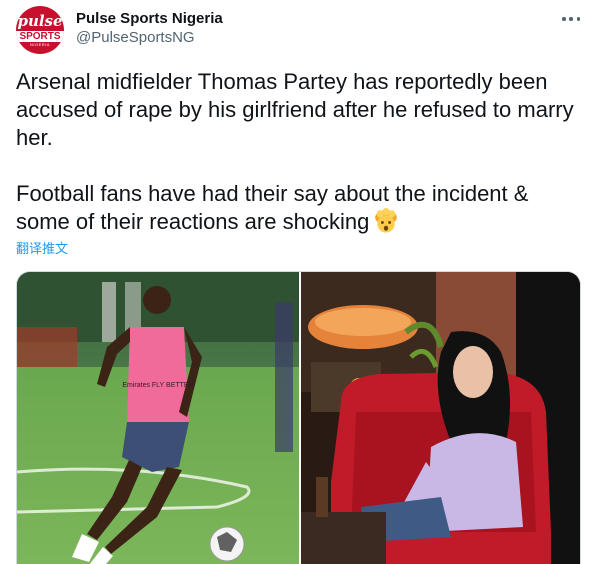  What do you see at coordinates (149, 18) in the screenshot?
I see `display-name: Pulse Sports Nigeria` at bounding box center [149, 18].